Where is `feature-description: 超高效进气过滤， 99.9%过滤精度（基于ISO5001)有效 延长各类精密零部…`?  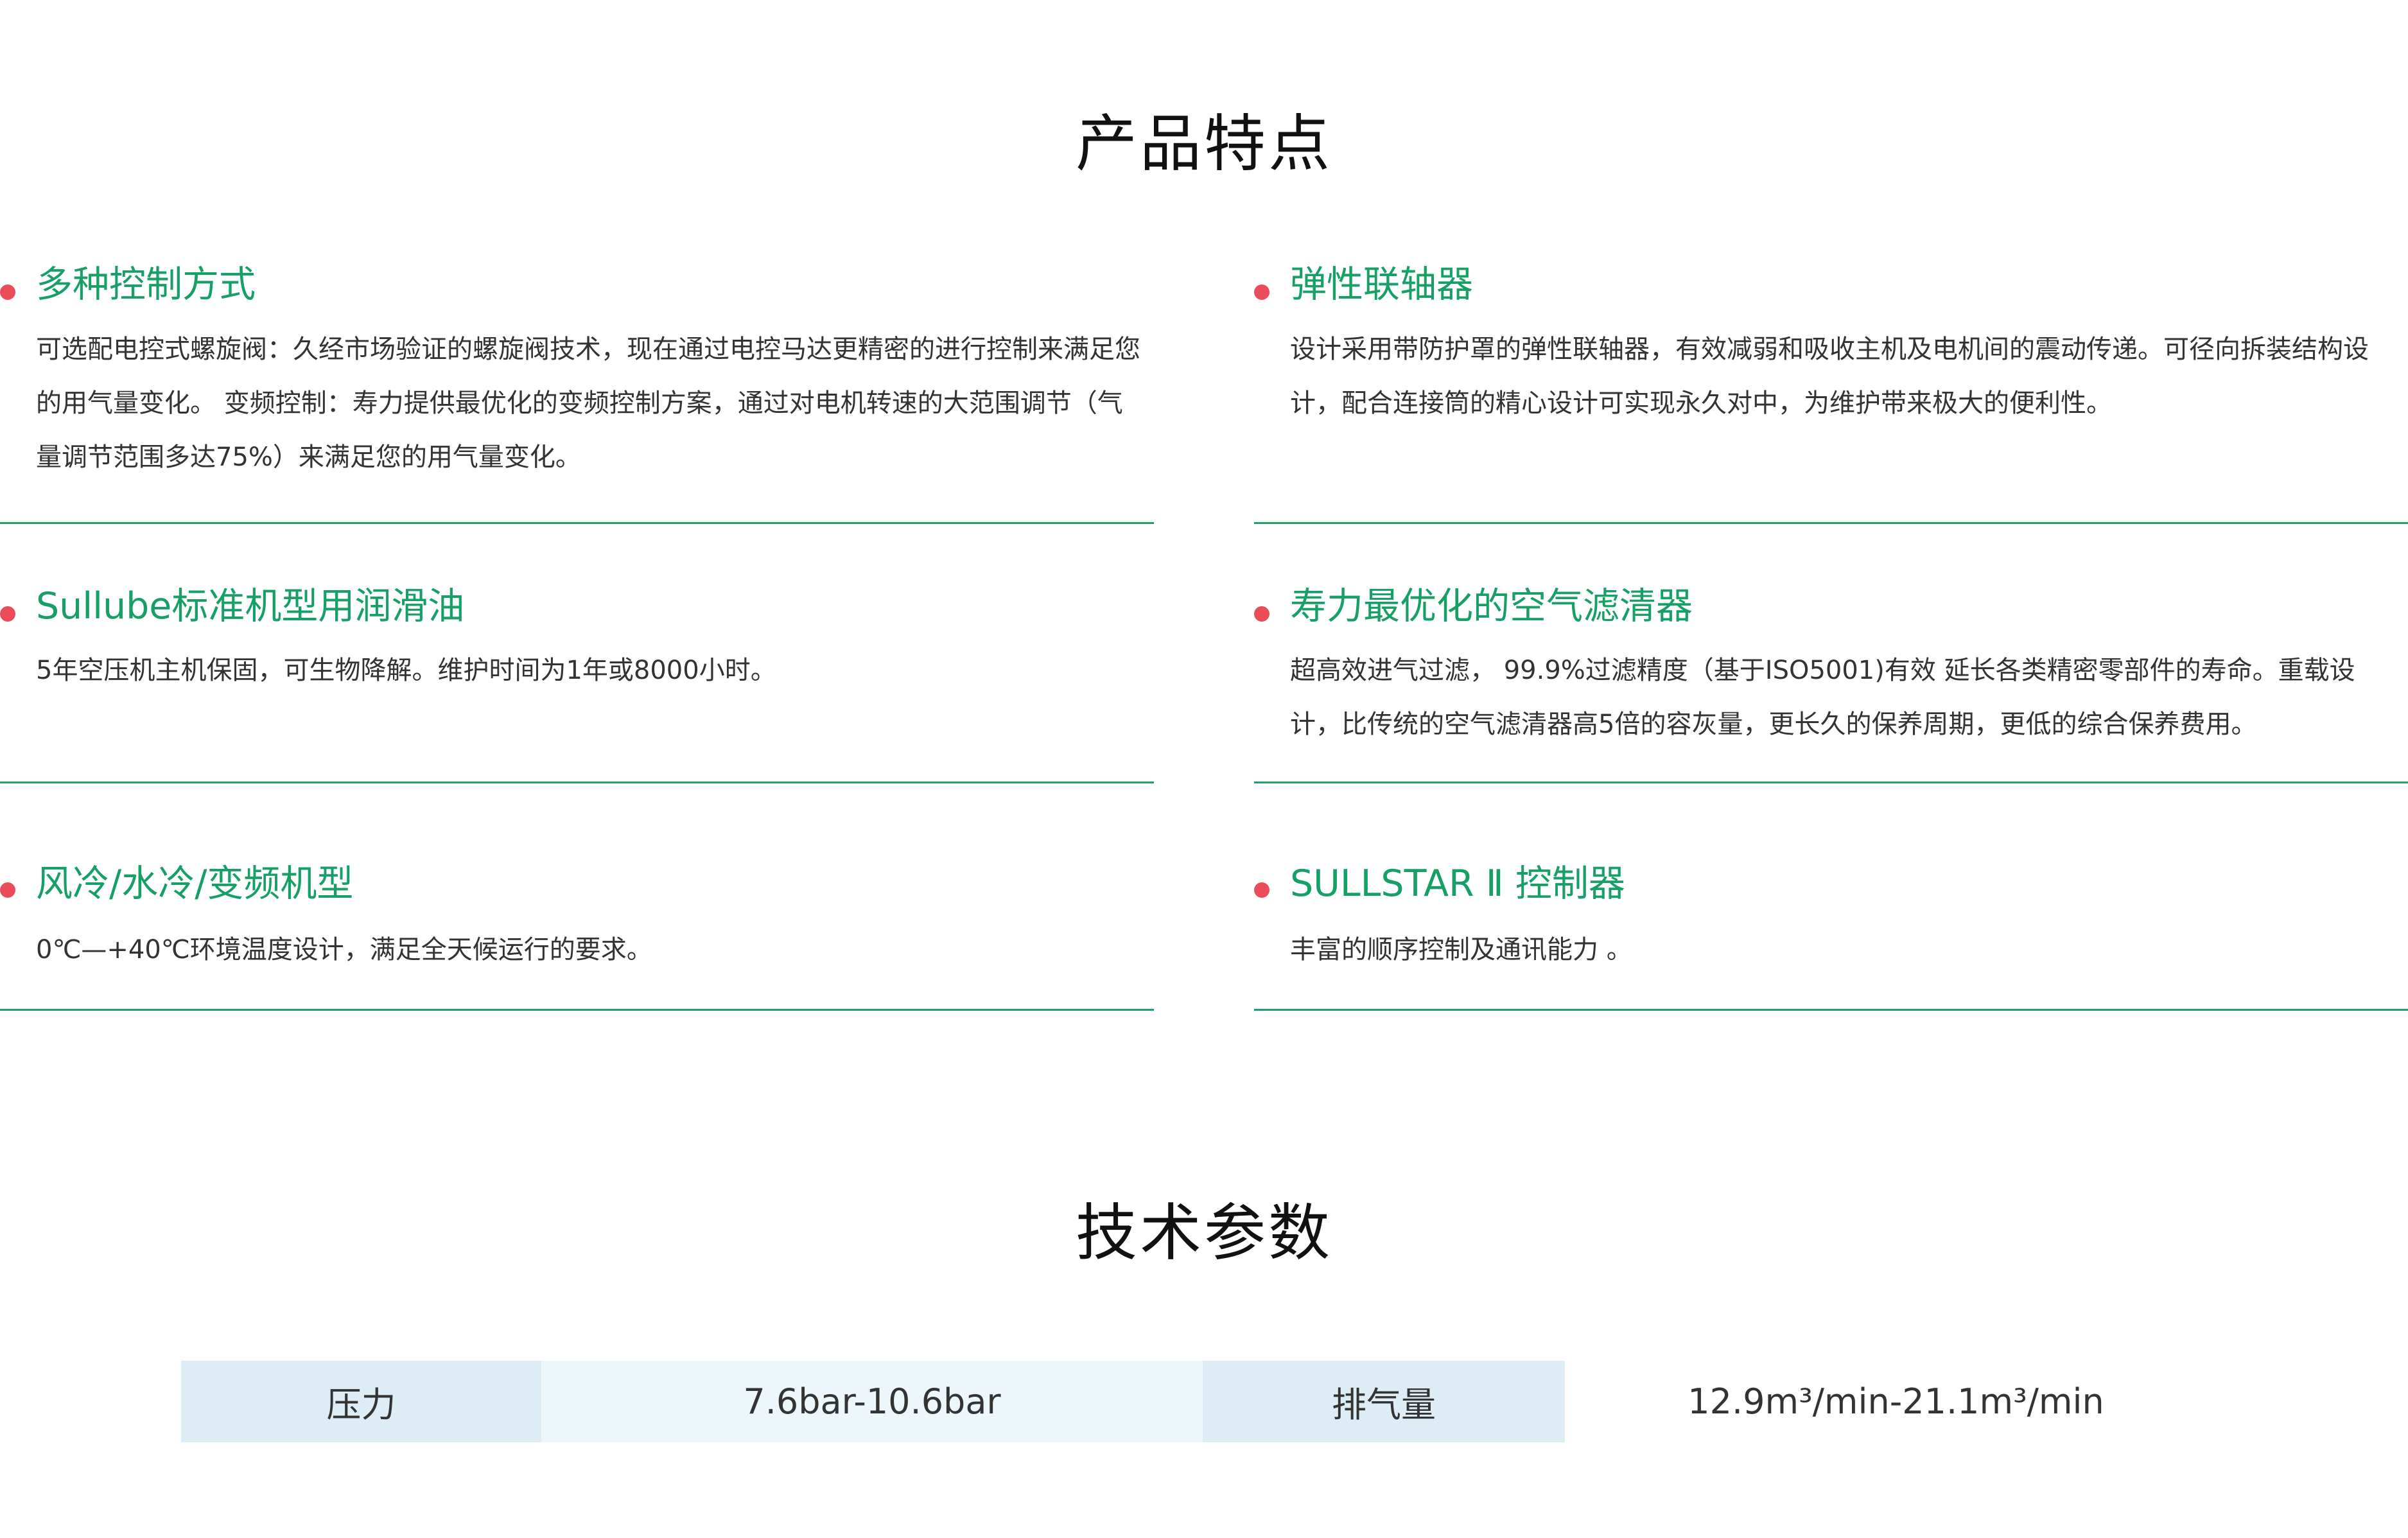
feature-description: 超高效进气过滤， 99.9%过滤精度（基于ISO5001)有效 延长各类精密零部… is located at coordinates (1822, 697).